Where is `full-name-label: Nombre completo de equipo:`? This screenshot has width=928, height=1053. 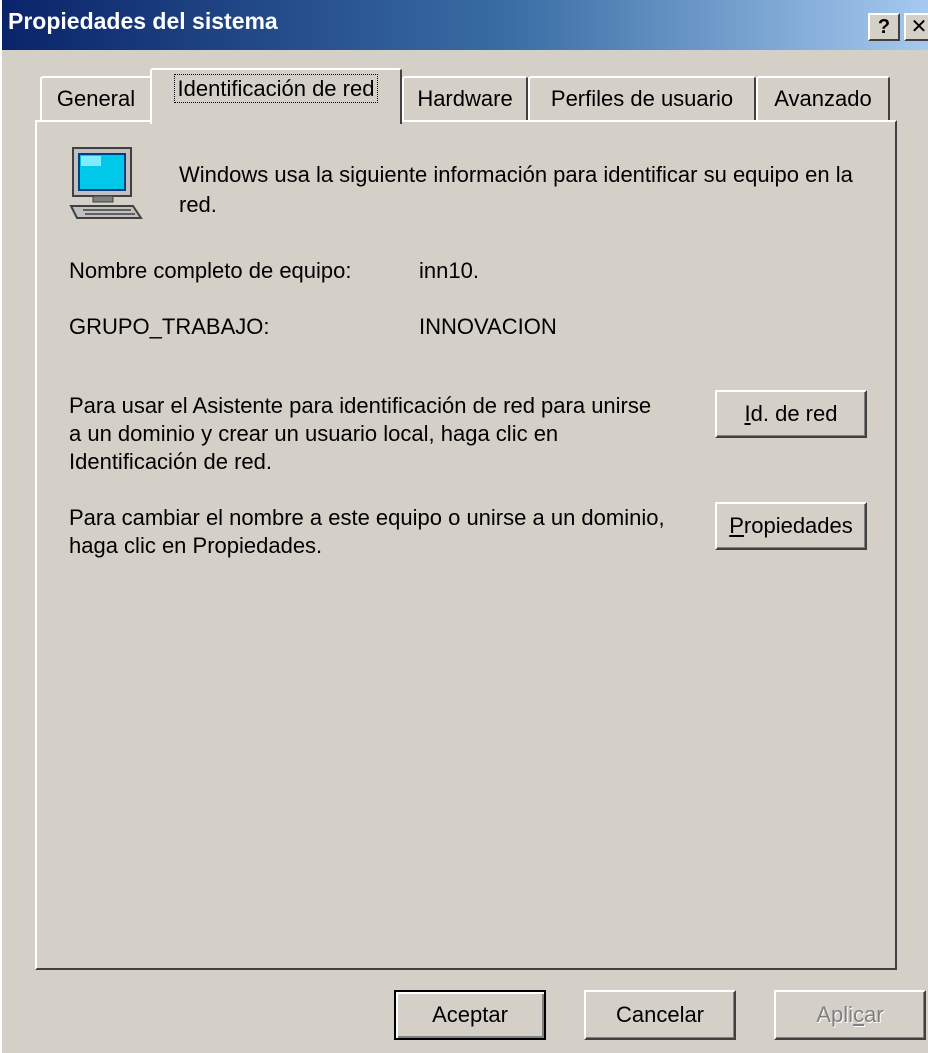
full-name-label: Nombre completo de equipo: is located at coordinates (210, 270).